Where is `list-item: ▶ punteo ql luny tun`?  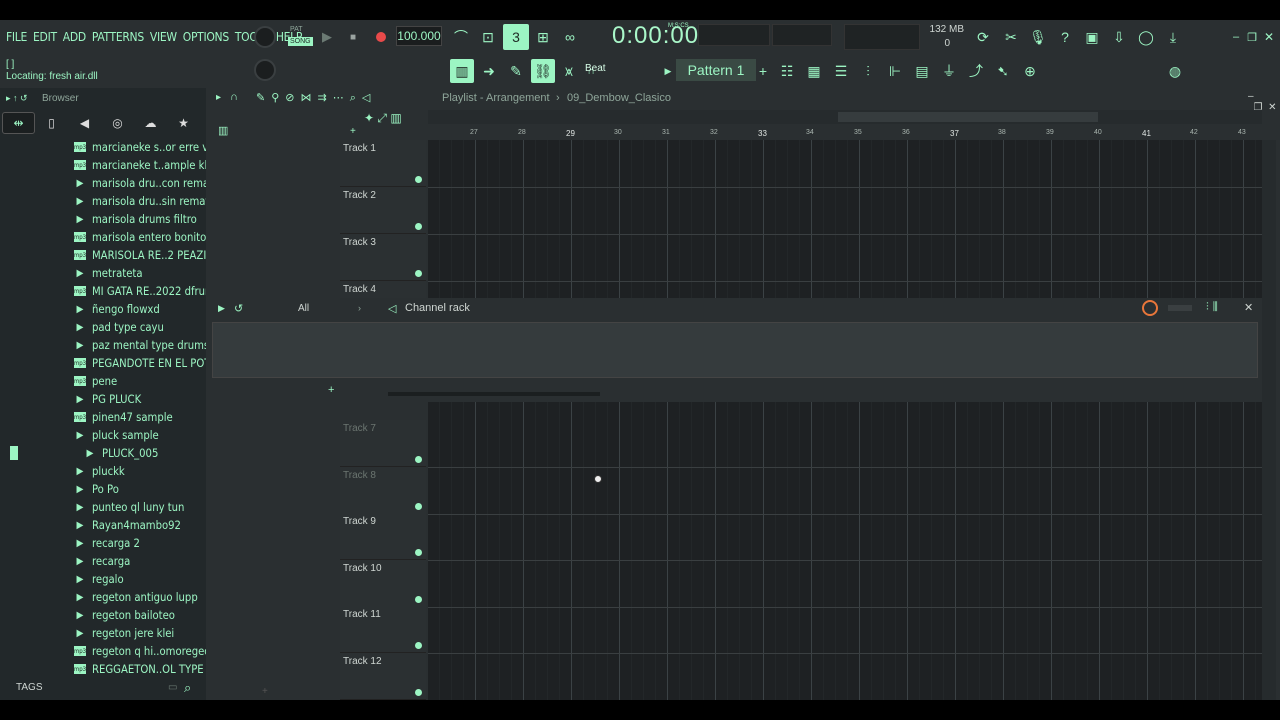 list-item: ▶ punteo ql luny tun is located at coordinates (140, 507).